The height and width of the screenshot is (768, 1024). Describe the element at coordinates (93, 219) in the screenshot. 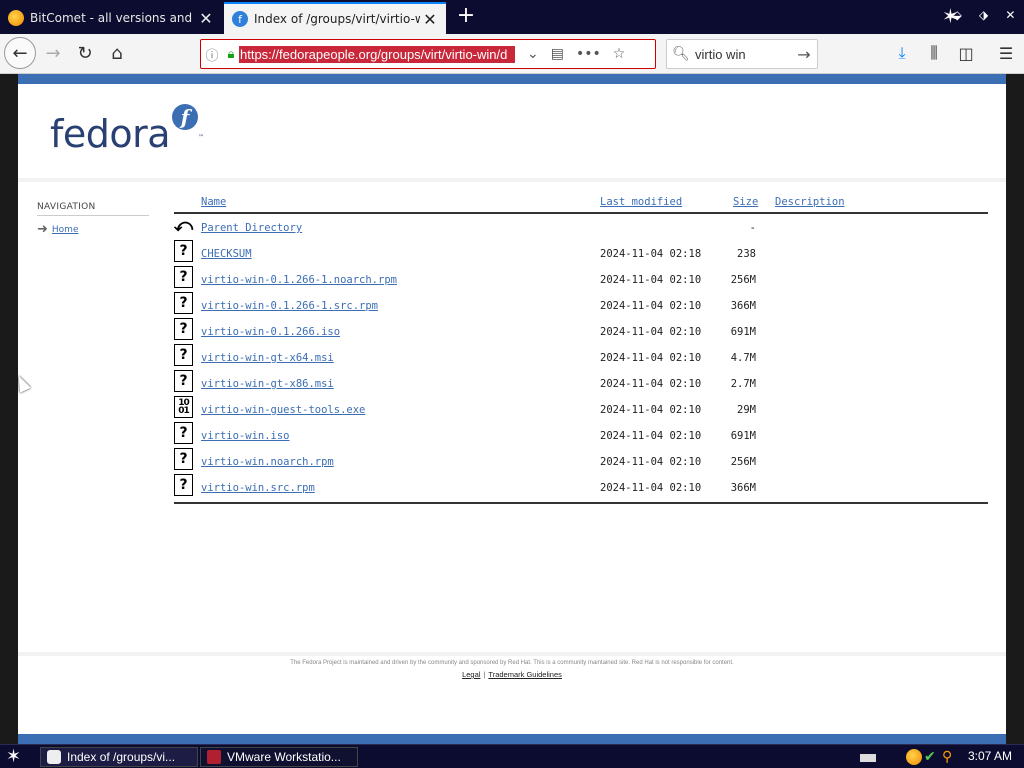

I see `sidebar-navigation: NAVIGATION ➜ Home` at that location.